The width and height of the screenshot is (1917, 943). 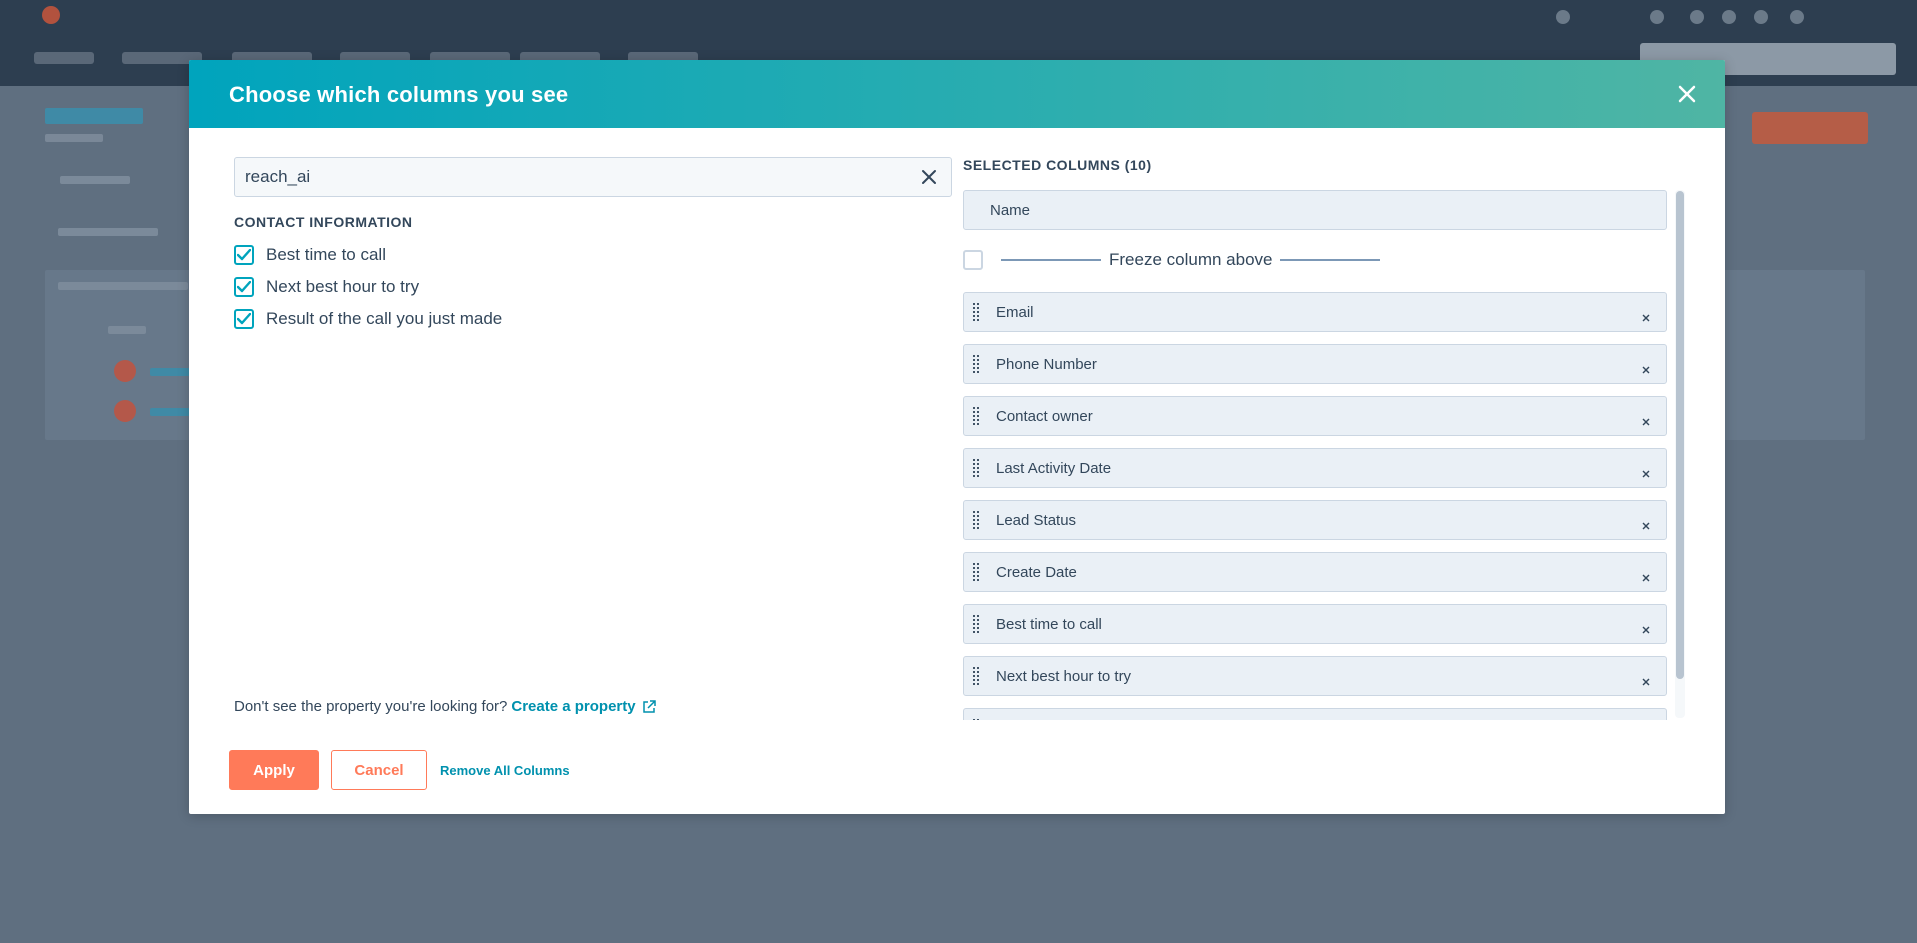 I want to click on property-option-next-best-hour-to-try: Next best hour to try, so click(x=326, y=287).